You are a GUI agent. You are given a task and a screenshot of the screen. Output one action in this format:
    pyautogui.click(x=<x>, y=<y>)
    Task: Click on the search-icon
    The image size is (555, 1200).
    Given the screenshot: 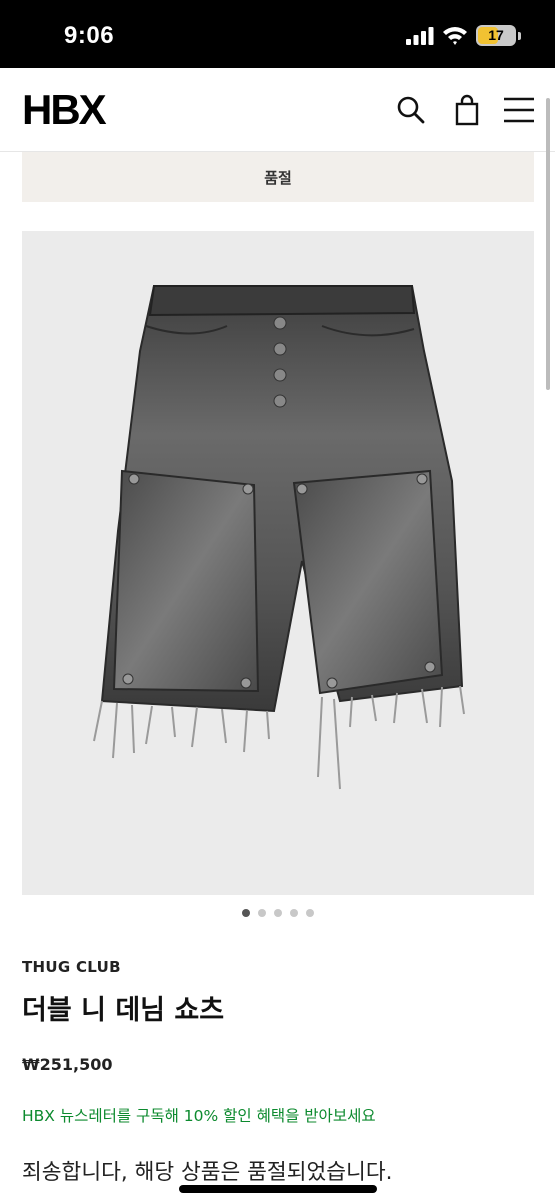 What is the action you would take?
    pyautogui.click(x=411, y=110)
    